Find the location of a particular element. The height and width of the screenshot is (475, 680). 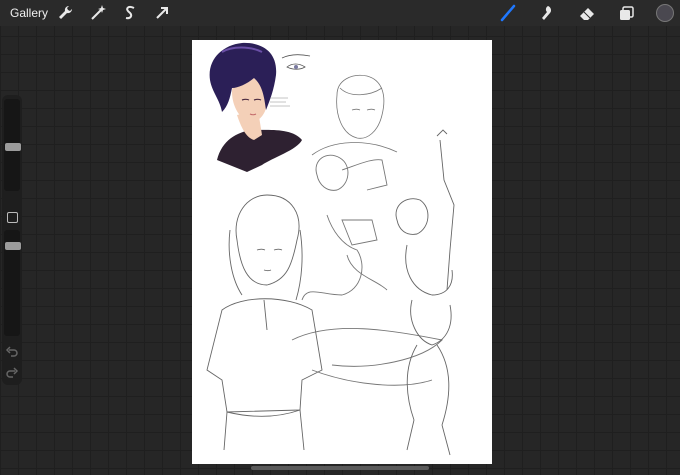

colored-portrait is located at coordinates (255, 107).